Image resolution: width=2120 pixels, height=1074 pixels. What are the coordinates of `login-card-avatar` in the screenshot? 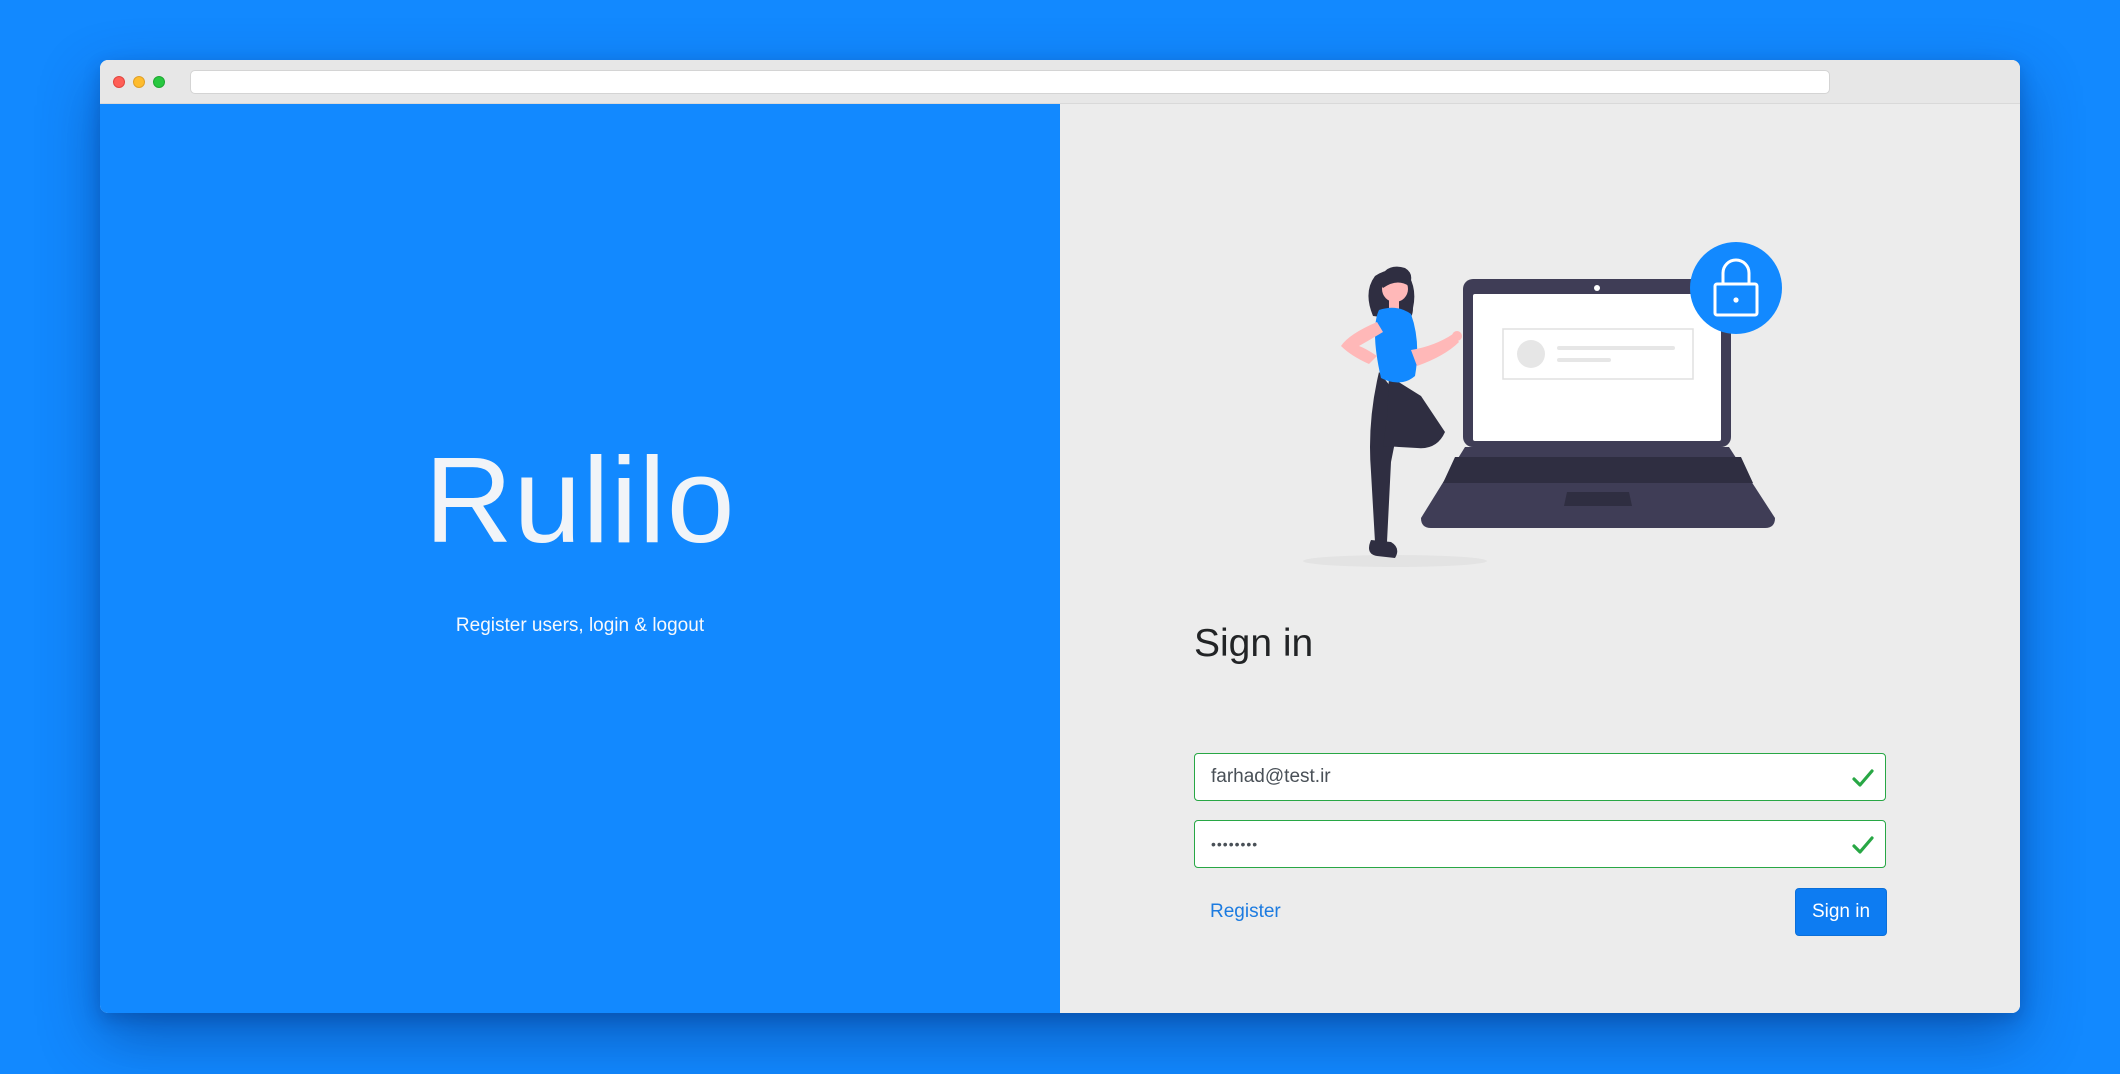 It's located at (1531, 354).